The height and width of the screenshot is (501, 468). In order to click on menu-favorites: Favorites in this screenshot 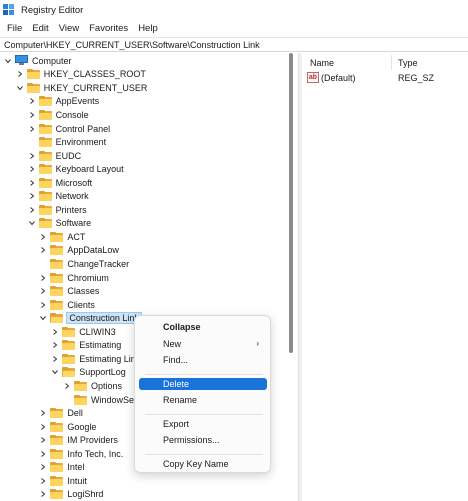, I will do `click(108, 28)`.